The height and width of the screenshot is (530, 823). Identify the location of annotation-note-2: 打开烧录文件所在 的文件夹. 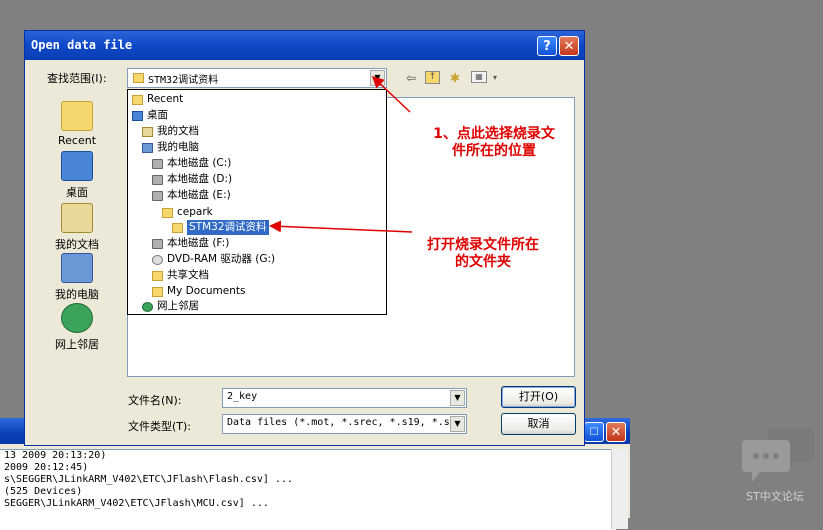
(483, 254).